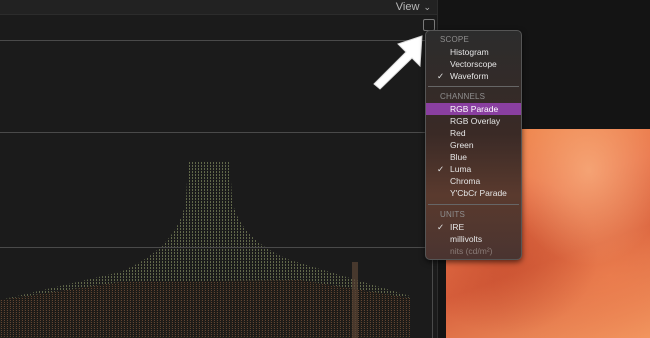 This screenshot has height=338, width=650. I want to click on menu-item-green: Green, so click(473, 145).